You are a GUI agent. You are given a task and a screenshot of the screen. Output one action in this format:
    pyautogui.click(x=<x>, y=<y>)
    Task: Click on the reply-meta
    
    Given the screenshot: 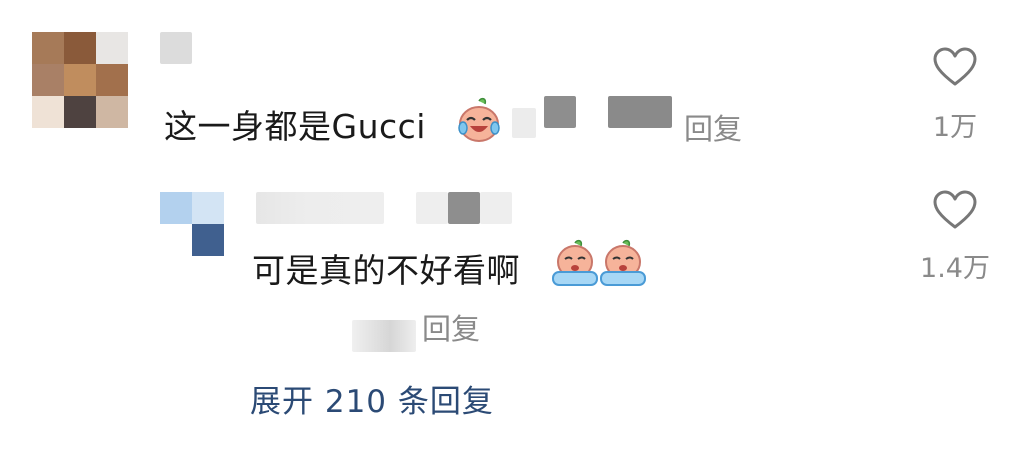 What is the action you would take?
    pyautogui.click(x=384, y=336)
    